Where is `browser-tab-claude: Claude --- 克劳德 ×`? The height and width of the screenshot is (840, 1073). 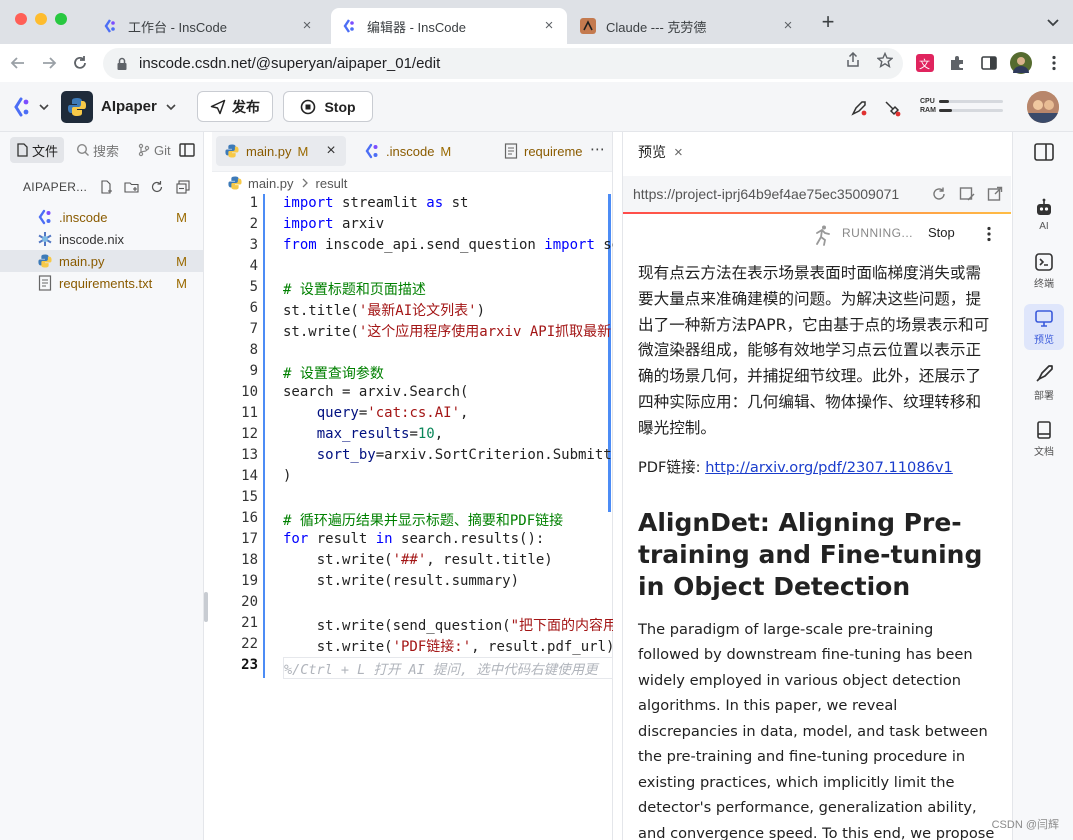
browser-tab-claude: Claude --- 克劳德 × is located at coordinates (688, 26).